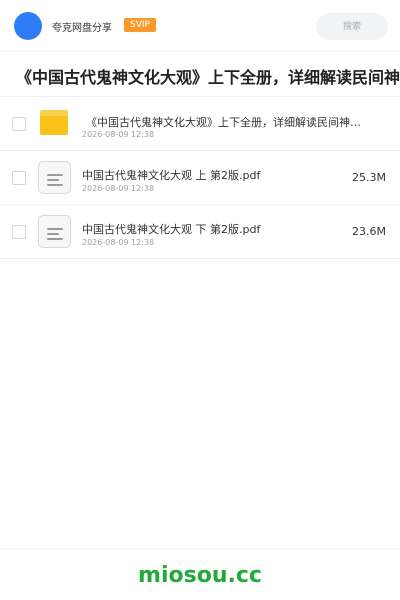 This screenshot has width=400, height=600. I want to click on svip-badge: SVIP, so click(140, 25).